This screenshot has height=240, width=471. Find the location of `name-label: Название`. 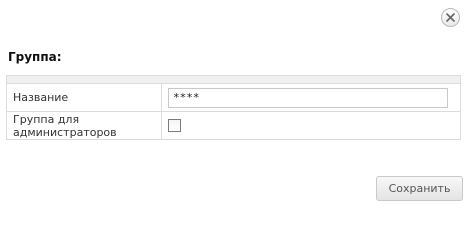

name-label: Название is located at coordinates (84, 97).